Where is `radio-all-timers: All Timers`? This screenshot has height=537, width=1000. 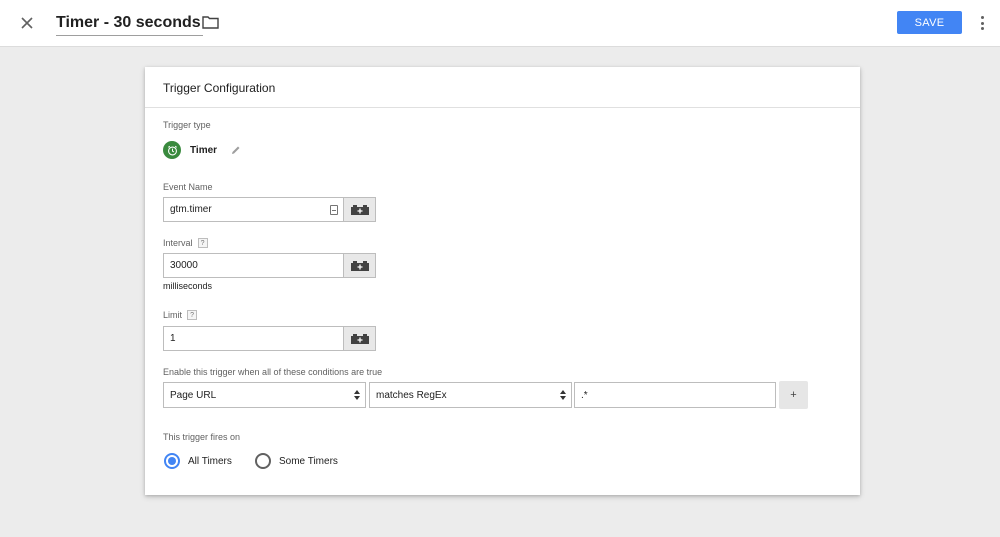 radio-all-timers: All Timers is located at coordinates (198, 461).